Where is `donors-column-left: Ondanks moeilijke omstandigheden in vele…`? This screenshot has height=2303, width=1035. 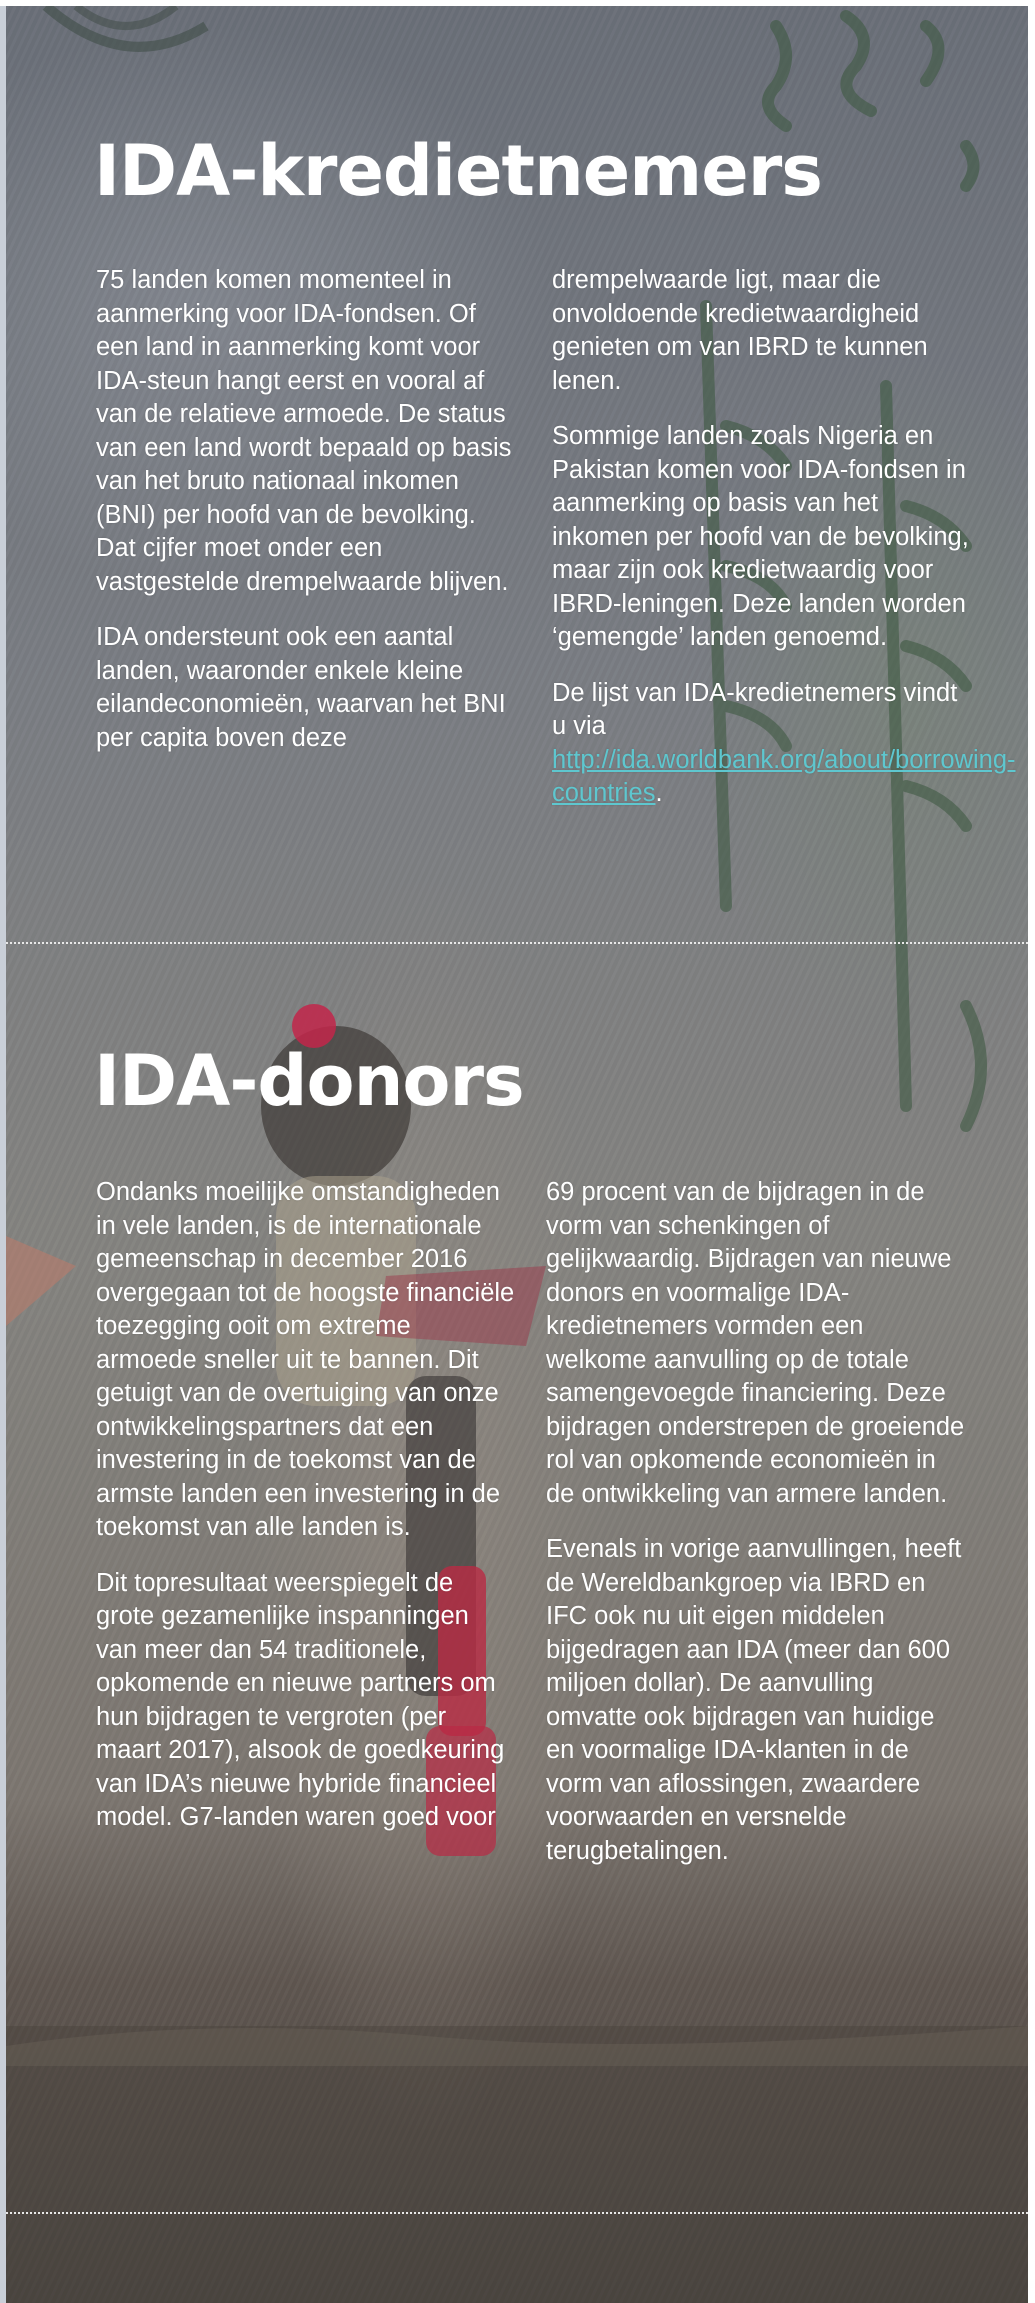
donors-column-left: Ondanks moeilijke omstandigheden in vele… is located at coordinates (306, 1505).